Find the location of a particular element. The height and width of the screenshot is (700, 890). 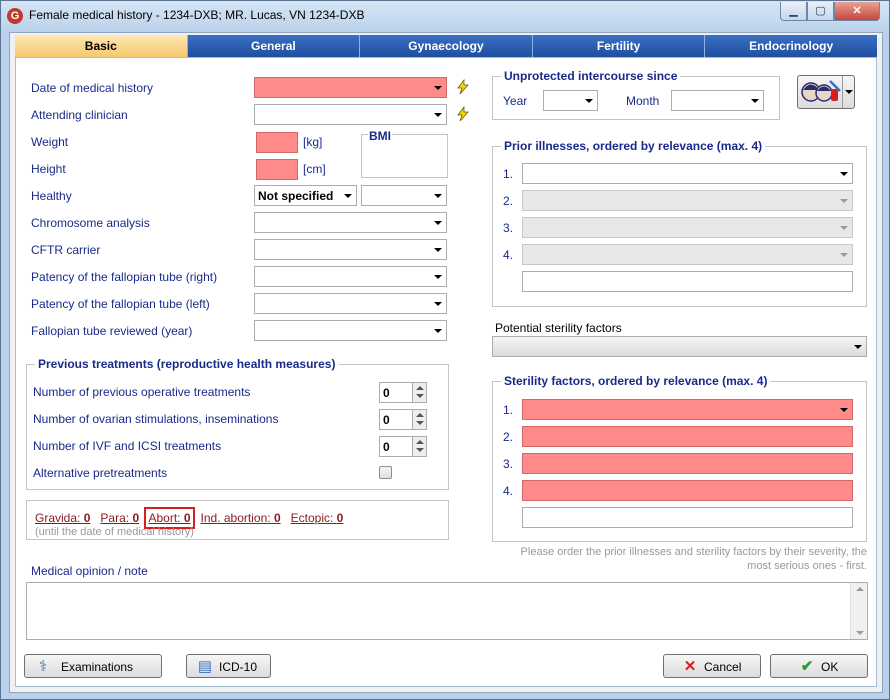

maximize-button: ▢ is located at coordinates (820, 11).